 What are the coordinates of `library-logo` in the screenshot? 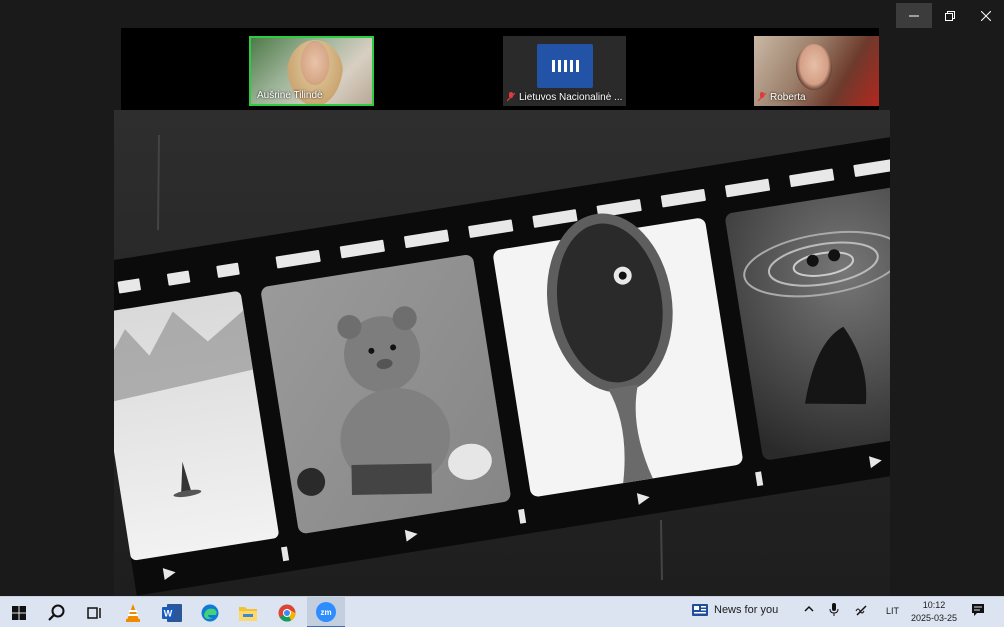 It's located at (565, 66).